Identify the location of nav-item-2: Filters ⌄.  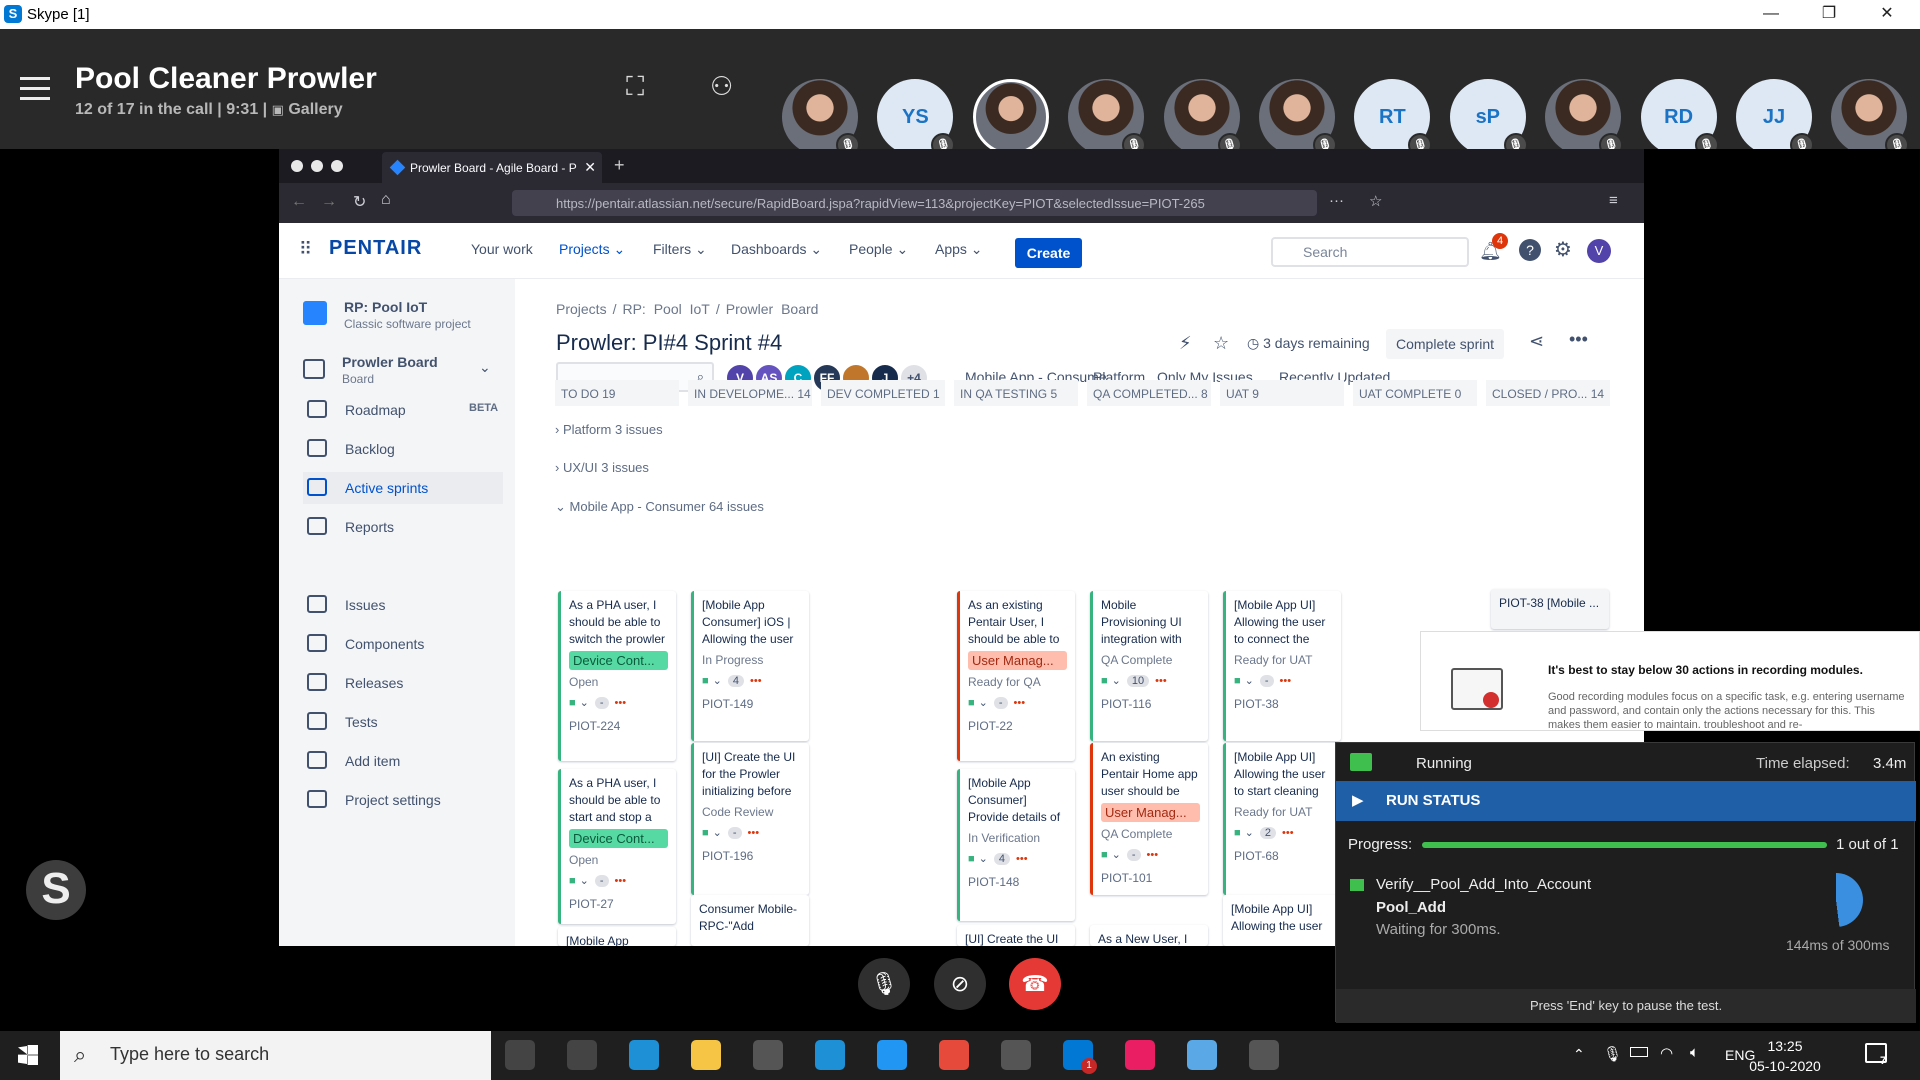
(680, 249).